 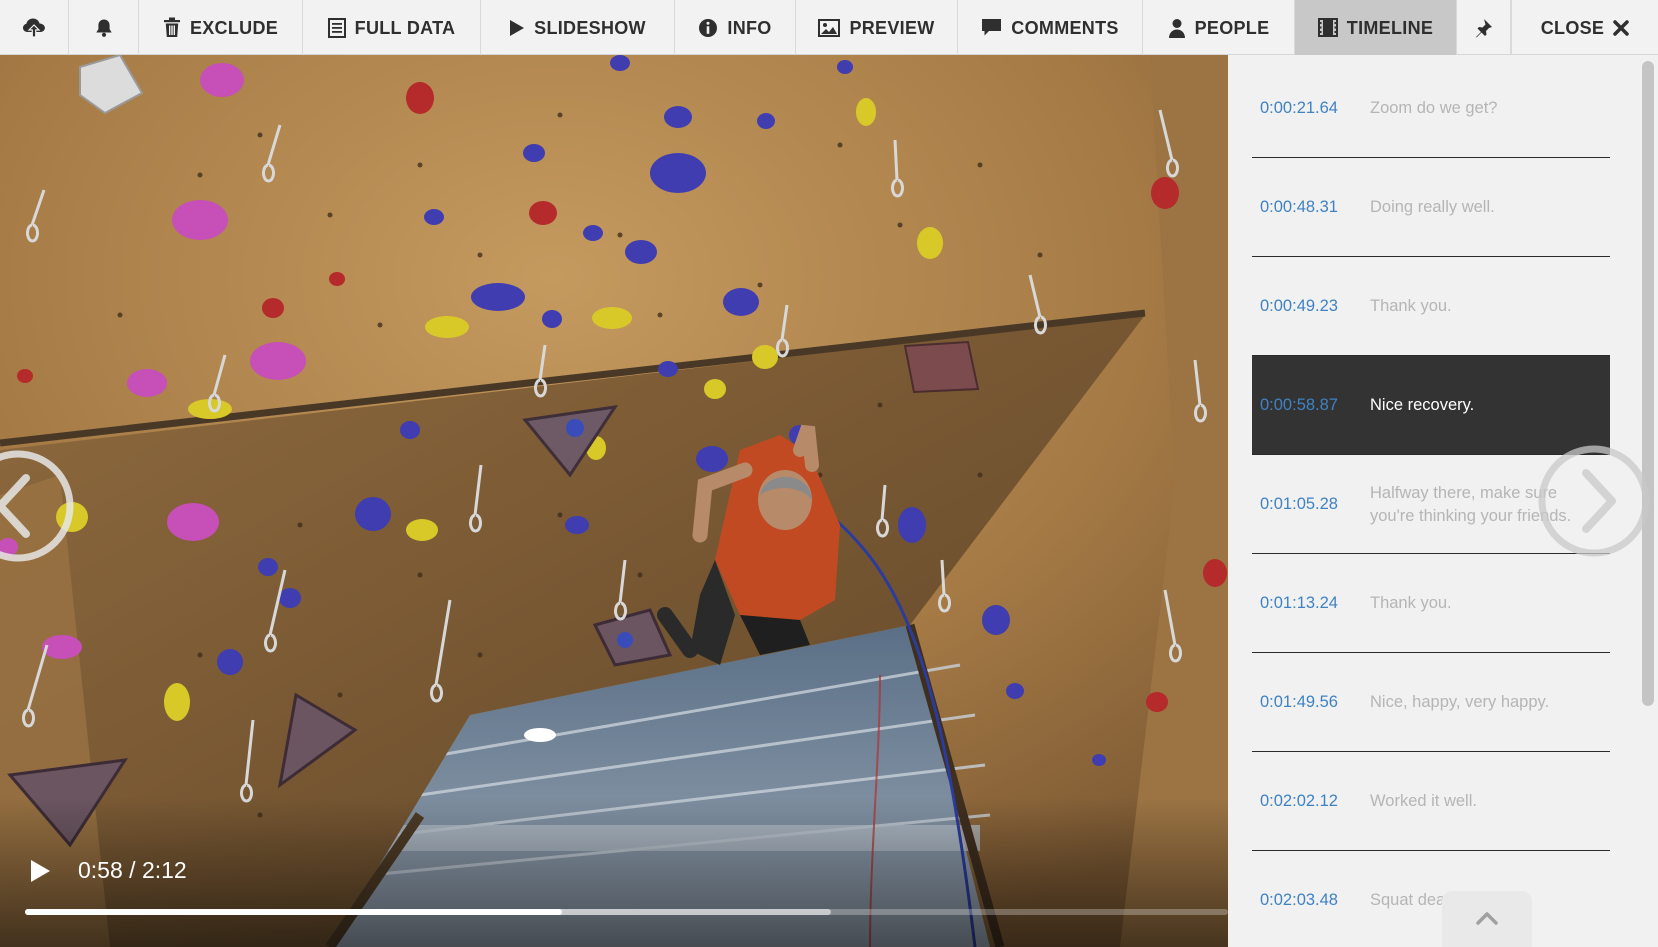 I want to click on timeline-timestamp: 0:02:02.12, so click(x=1299, y=801).